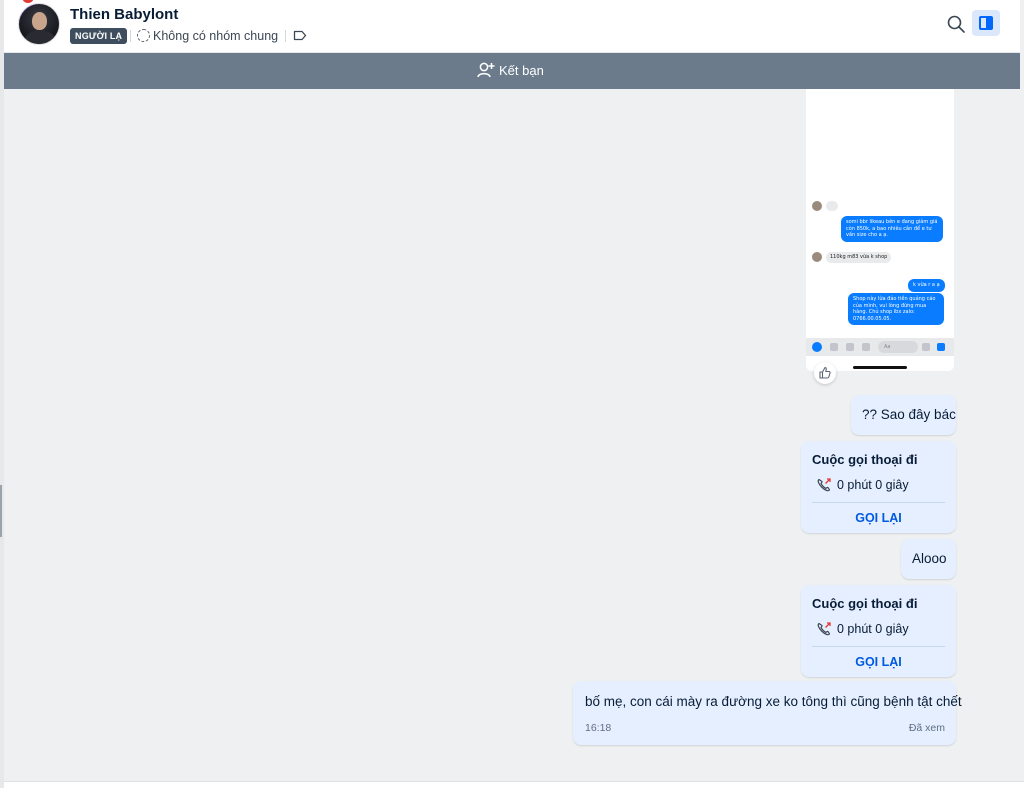  What do you see at coordinates (598, 728) in the screenshot?
I see `message-time: 16:18` at bounding box center [598, 728].